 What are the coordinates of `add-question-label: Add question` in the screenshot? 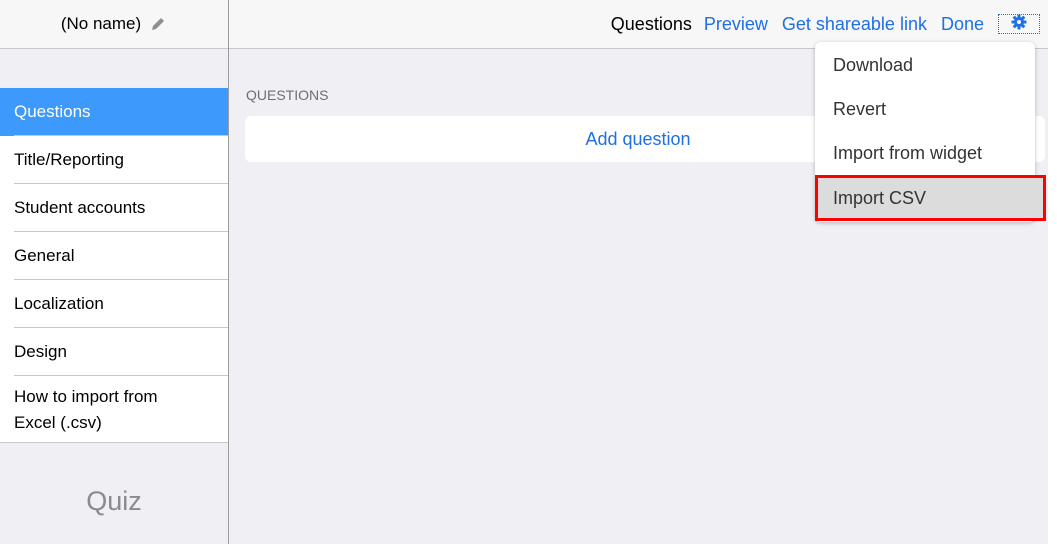 It's located at (638, 138).